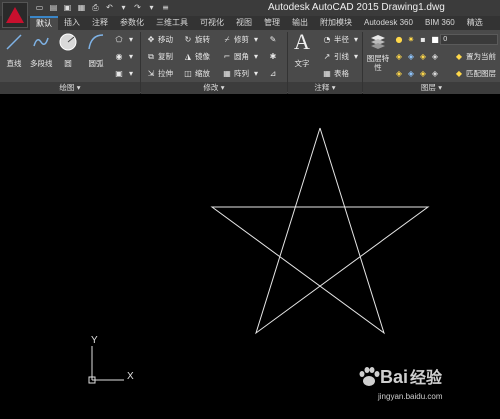 The image size is (500, 419). I want to click on offset-icon: ⊿, so click(273, 73).